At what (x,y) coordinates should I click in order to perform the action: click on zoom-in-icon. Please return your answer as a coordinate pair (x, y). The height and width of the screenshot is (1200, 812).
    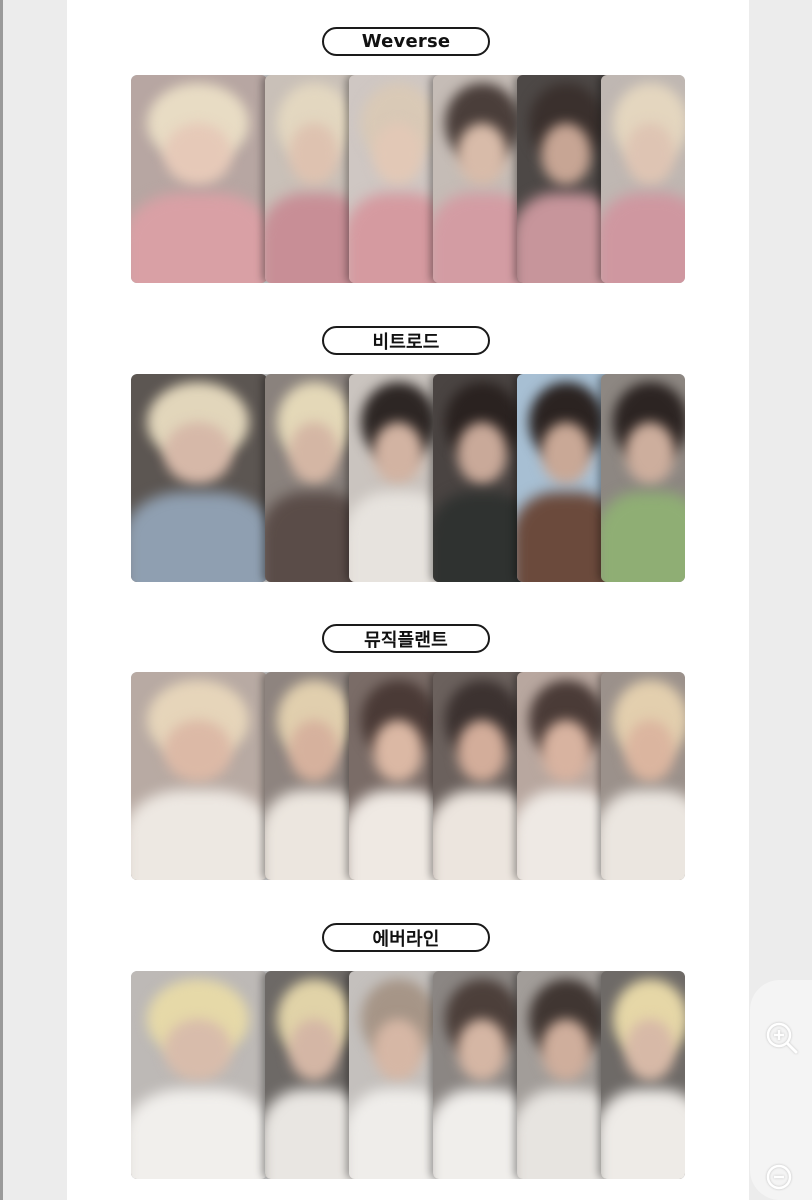
    Looking at the image, I should click on (782, 1038).